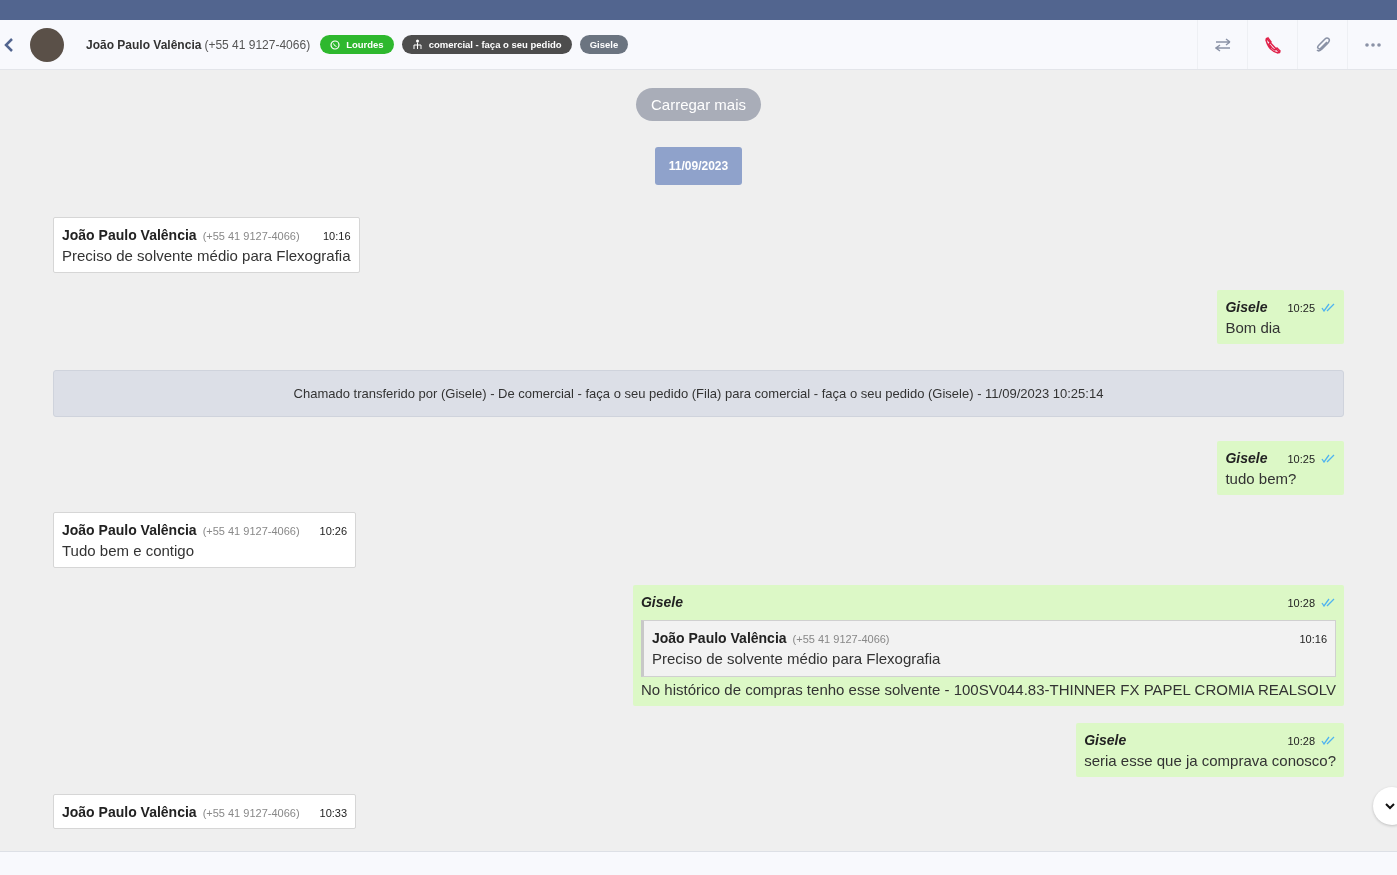 The width and height of the screenshot is (1397, 875). I want to click on system-message: Chamado transferido por (Gisele) - De comercial - faça o seu pedido (Fila) para comercial - faça o seu pedido (Gisele) - 11/09/2023 10:25:14, so click(698, 393).